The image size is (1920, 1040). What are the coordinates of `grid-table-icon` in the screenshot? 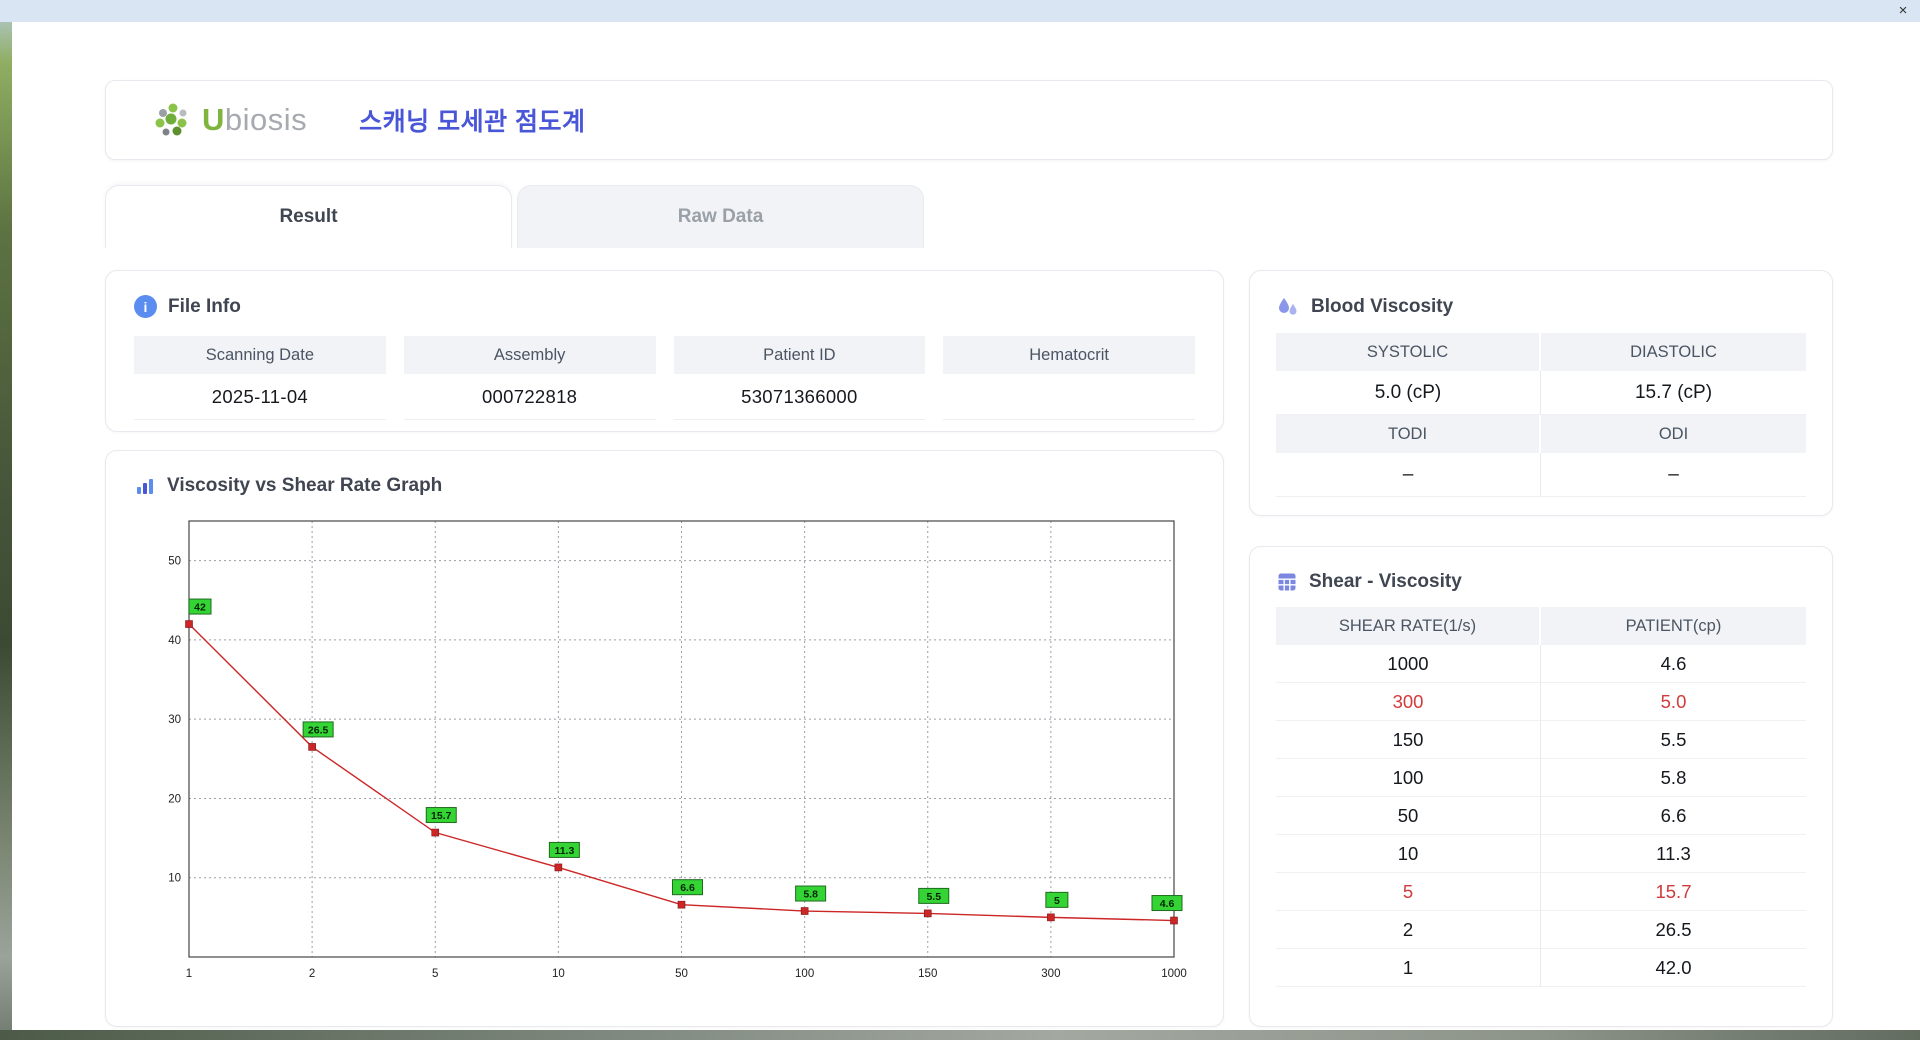 It's located at (1287, 582).